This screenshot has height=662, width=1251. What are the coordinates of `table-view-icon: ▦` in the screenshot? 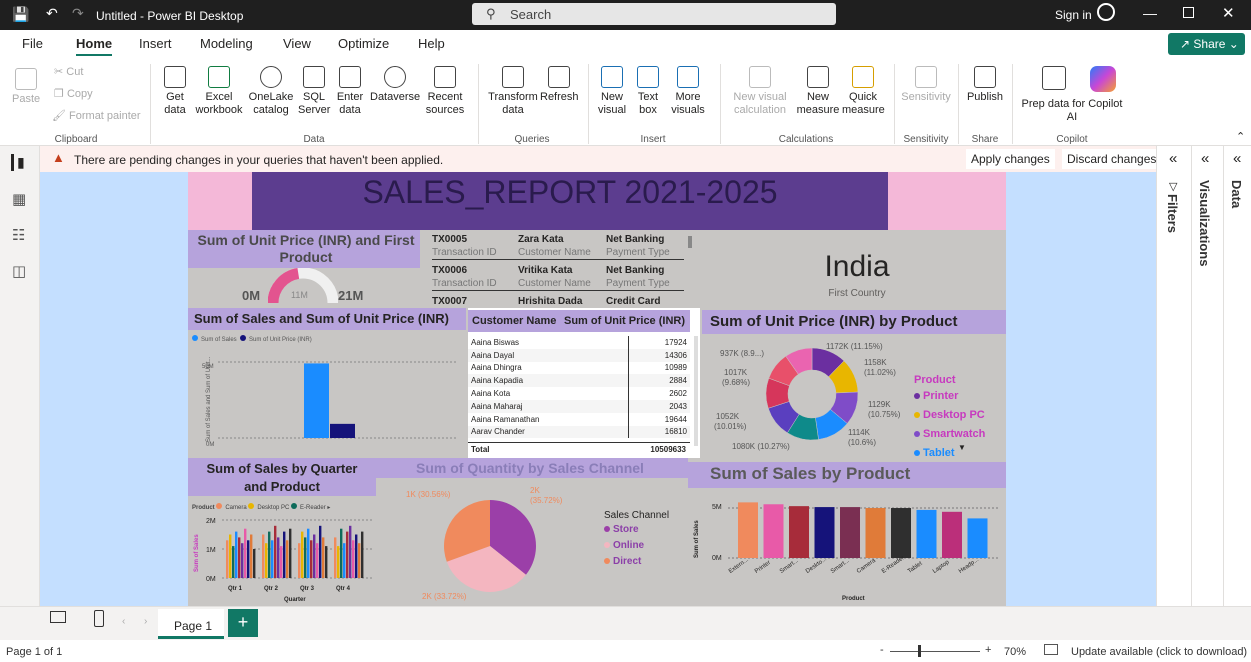 It's located at (19, 199).